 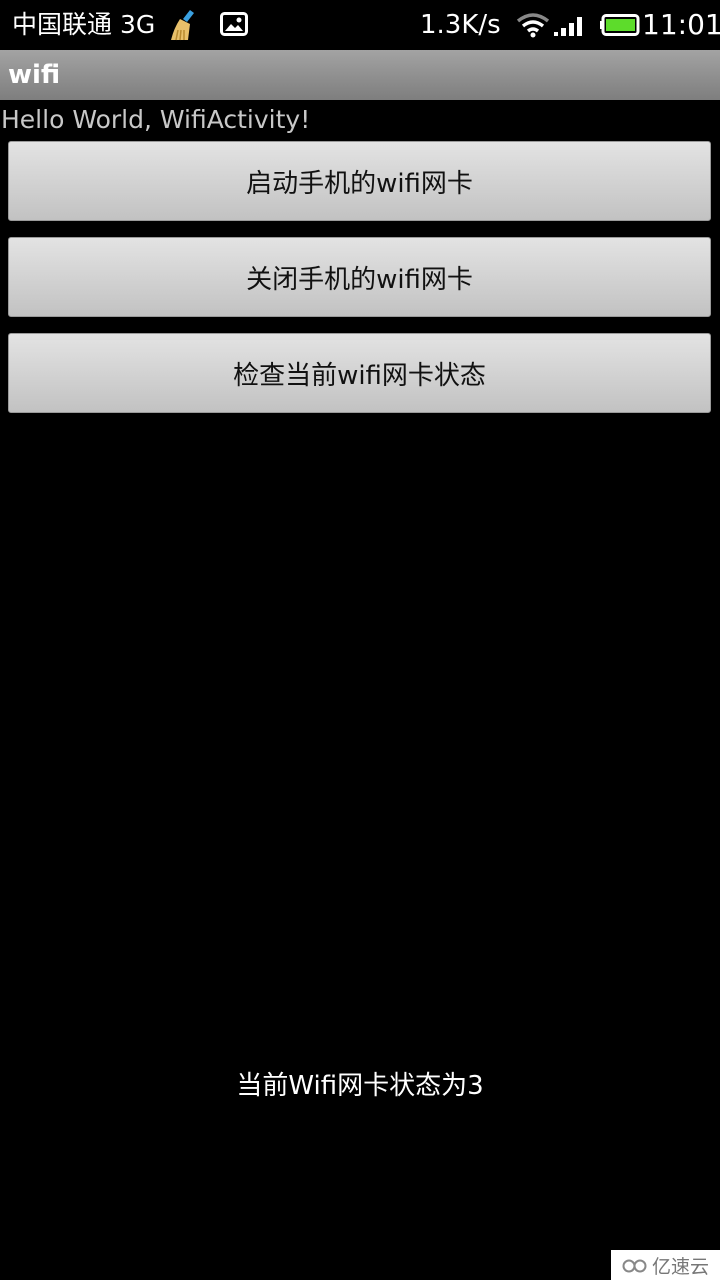 I want to click on network-speed: 1.3K/s, so click(x=460, y=25).